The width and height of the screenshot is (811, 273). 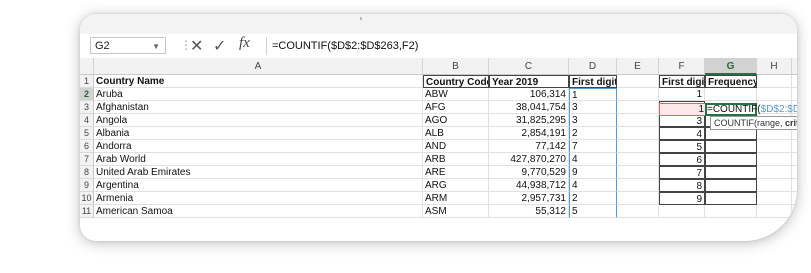 What do you see at coordinates (258, 146) in the screenshot?
I see `cell-a6: Andorra` at bounding box center [258, 146].